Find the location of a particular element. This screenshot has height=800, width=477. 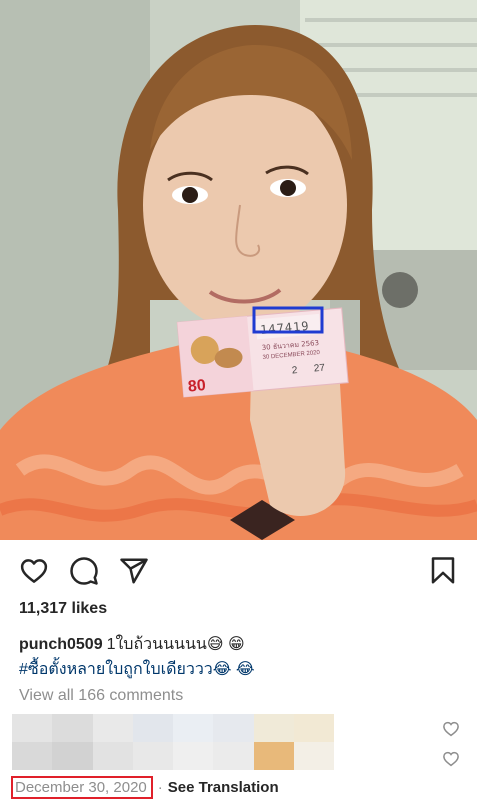

view-all-comments-link: View all 166 comments is located at coordinates (101, 696).